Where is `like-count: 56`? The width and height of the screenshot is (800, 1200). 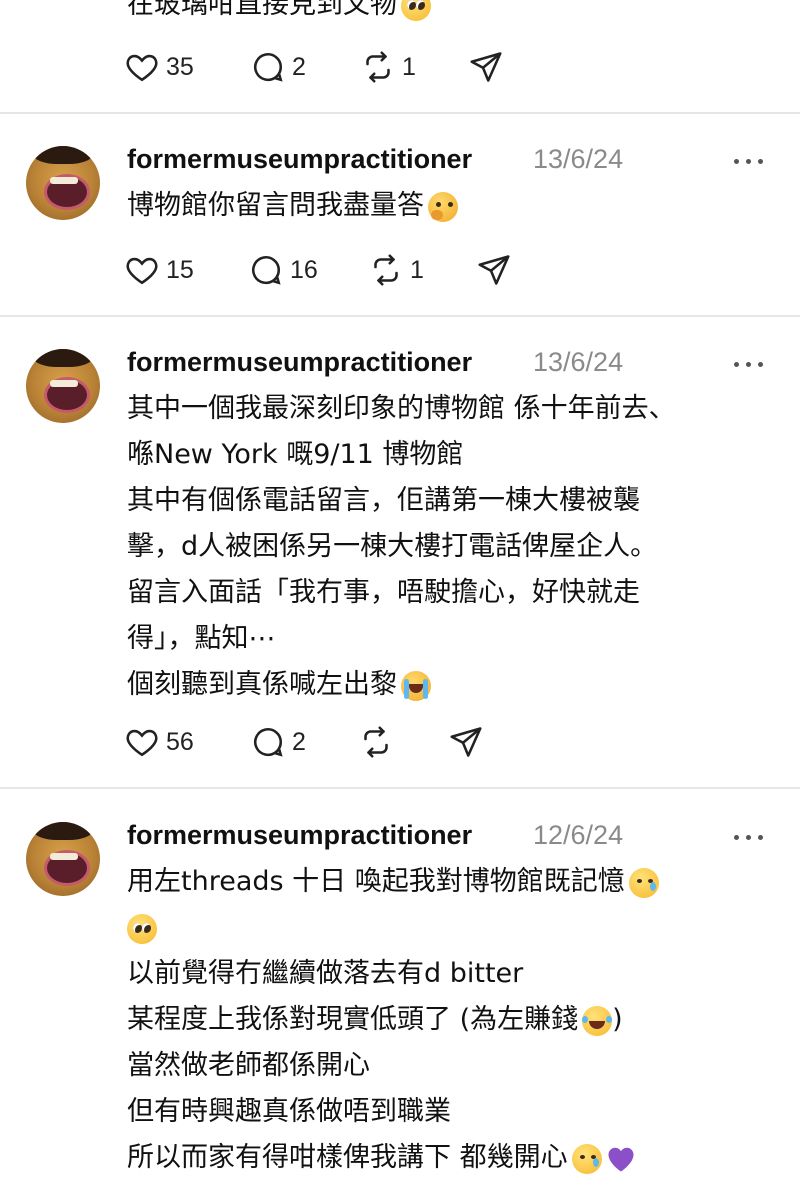
like-count: 56 is located at coordinates (180, 741).